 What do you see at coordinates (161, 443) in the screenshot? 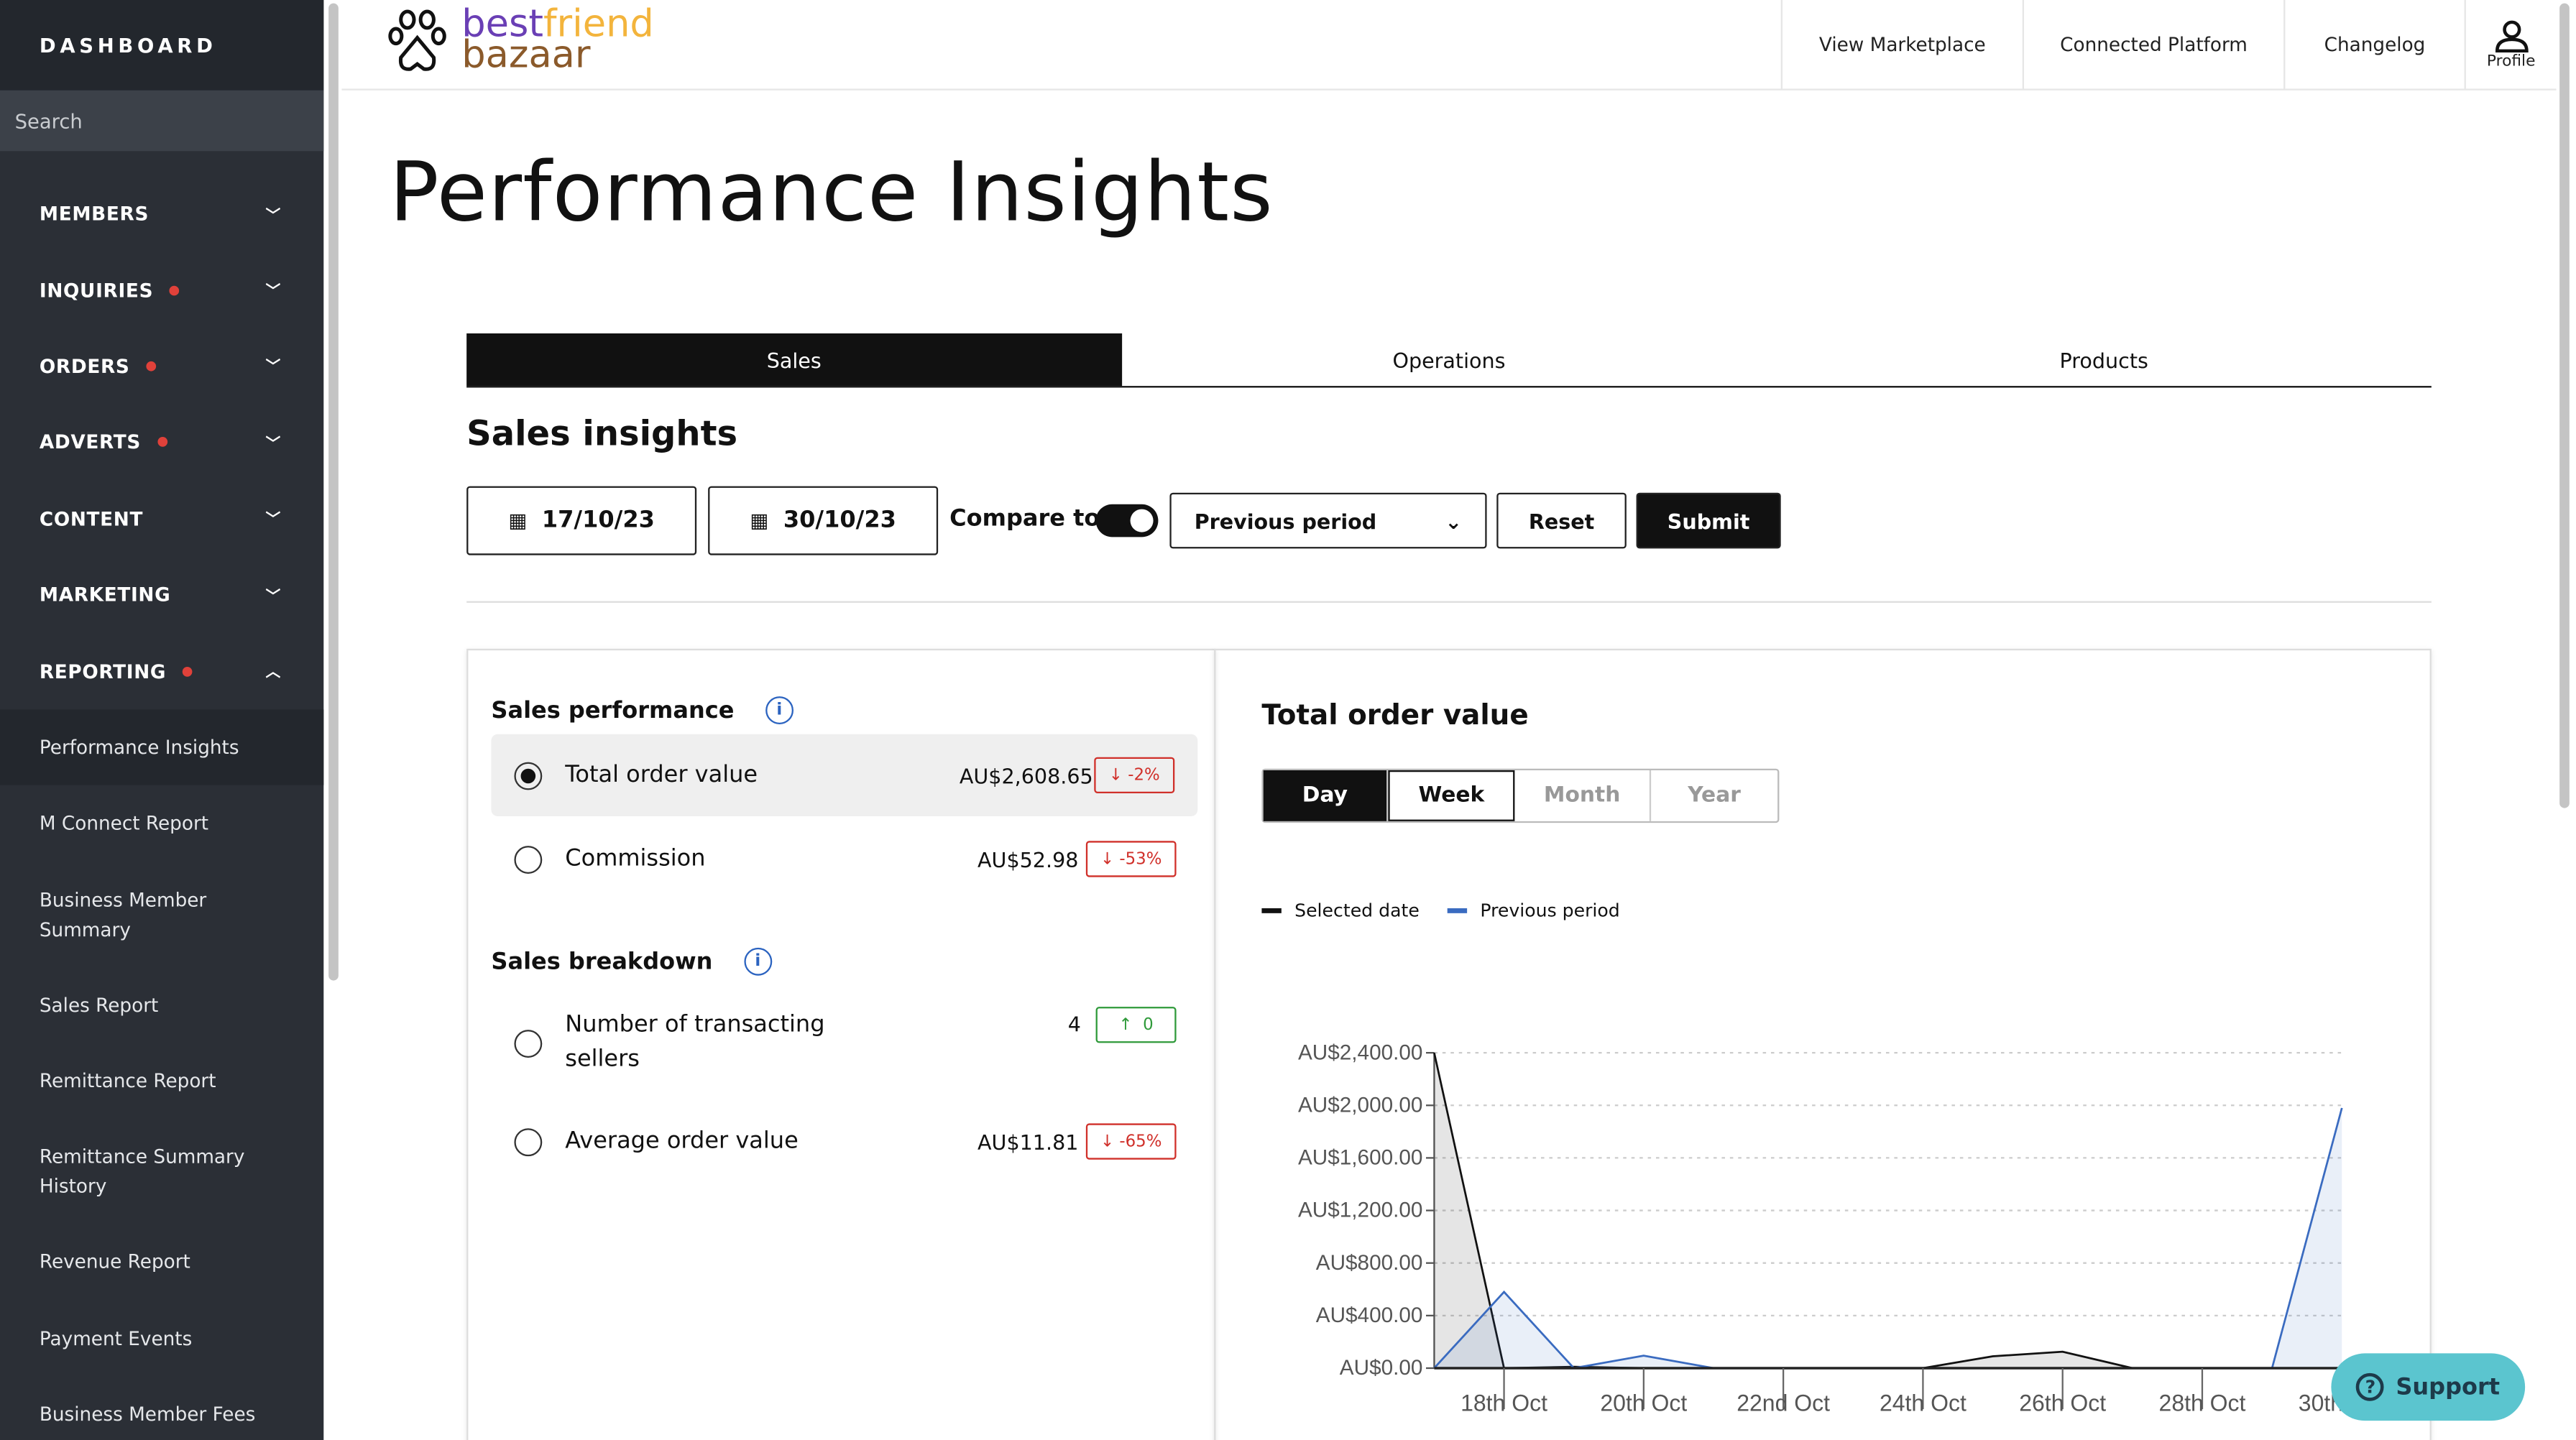
I see `sidebar-section-adverts: ADVERTS ﹀` at bounding box center [161, 443].